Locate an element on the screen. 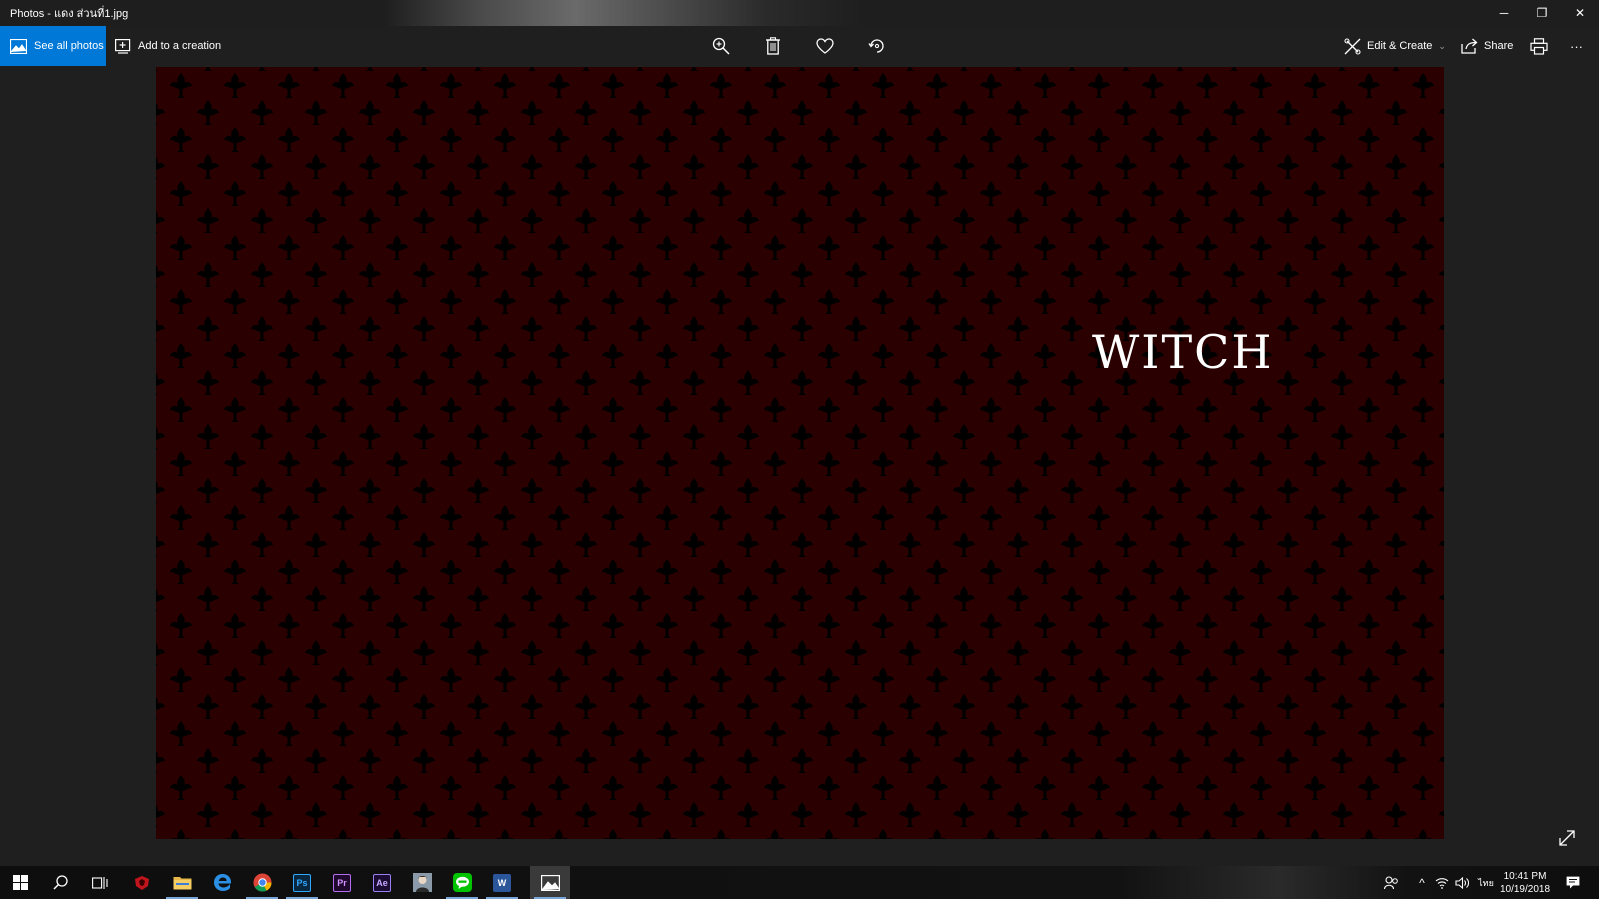  avatar-app-icon is located at coordinates (422, 882).